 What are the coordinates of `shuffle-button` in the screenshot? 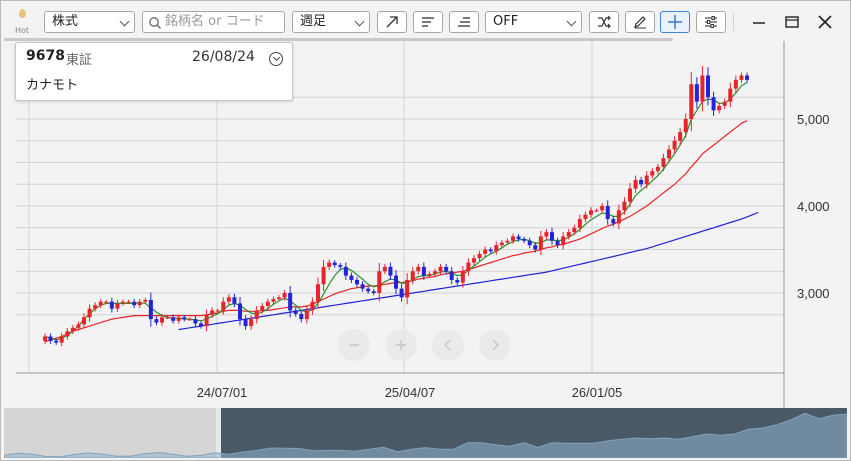 It's located at (604, 22).